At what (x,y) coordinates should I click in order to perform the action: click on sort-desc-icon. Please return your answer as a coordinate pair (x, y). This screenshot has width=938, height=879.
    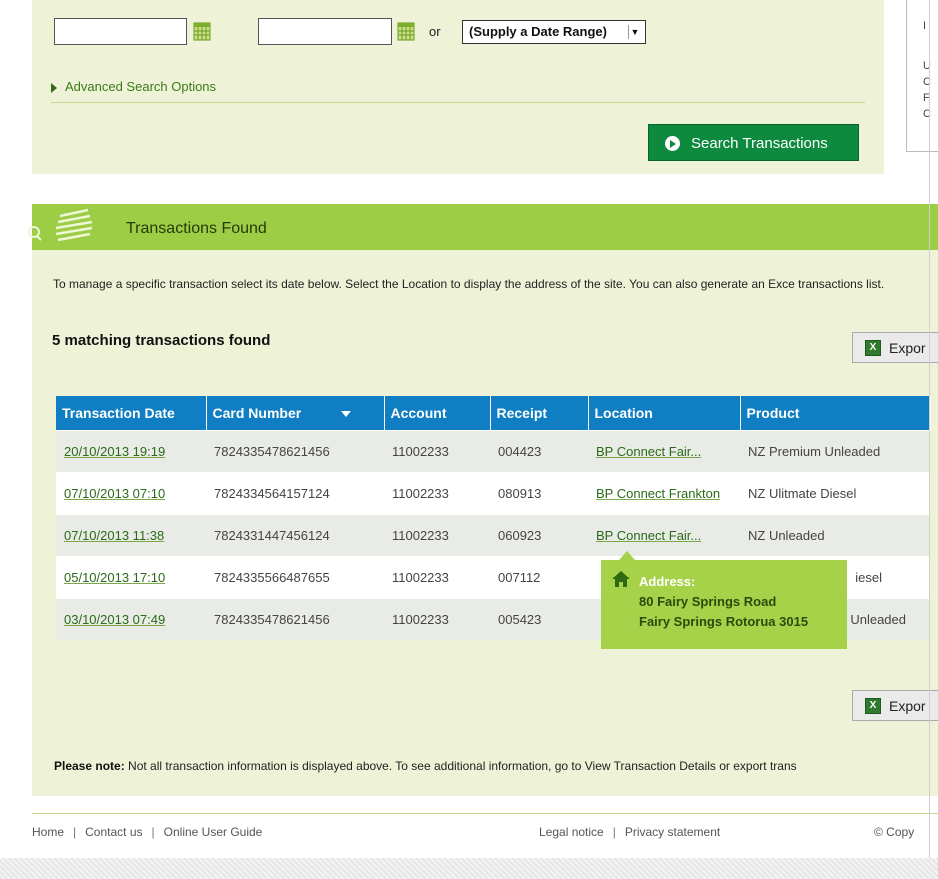
    Looking at the image, I should click on (346, 414).